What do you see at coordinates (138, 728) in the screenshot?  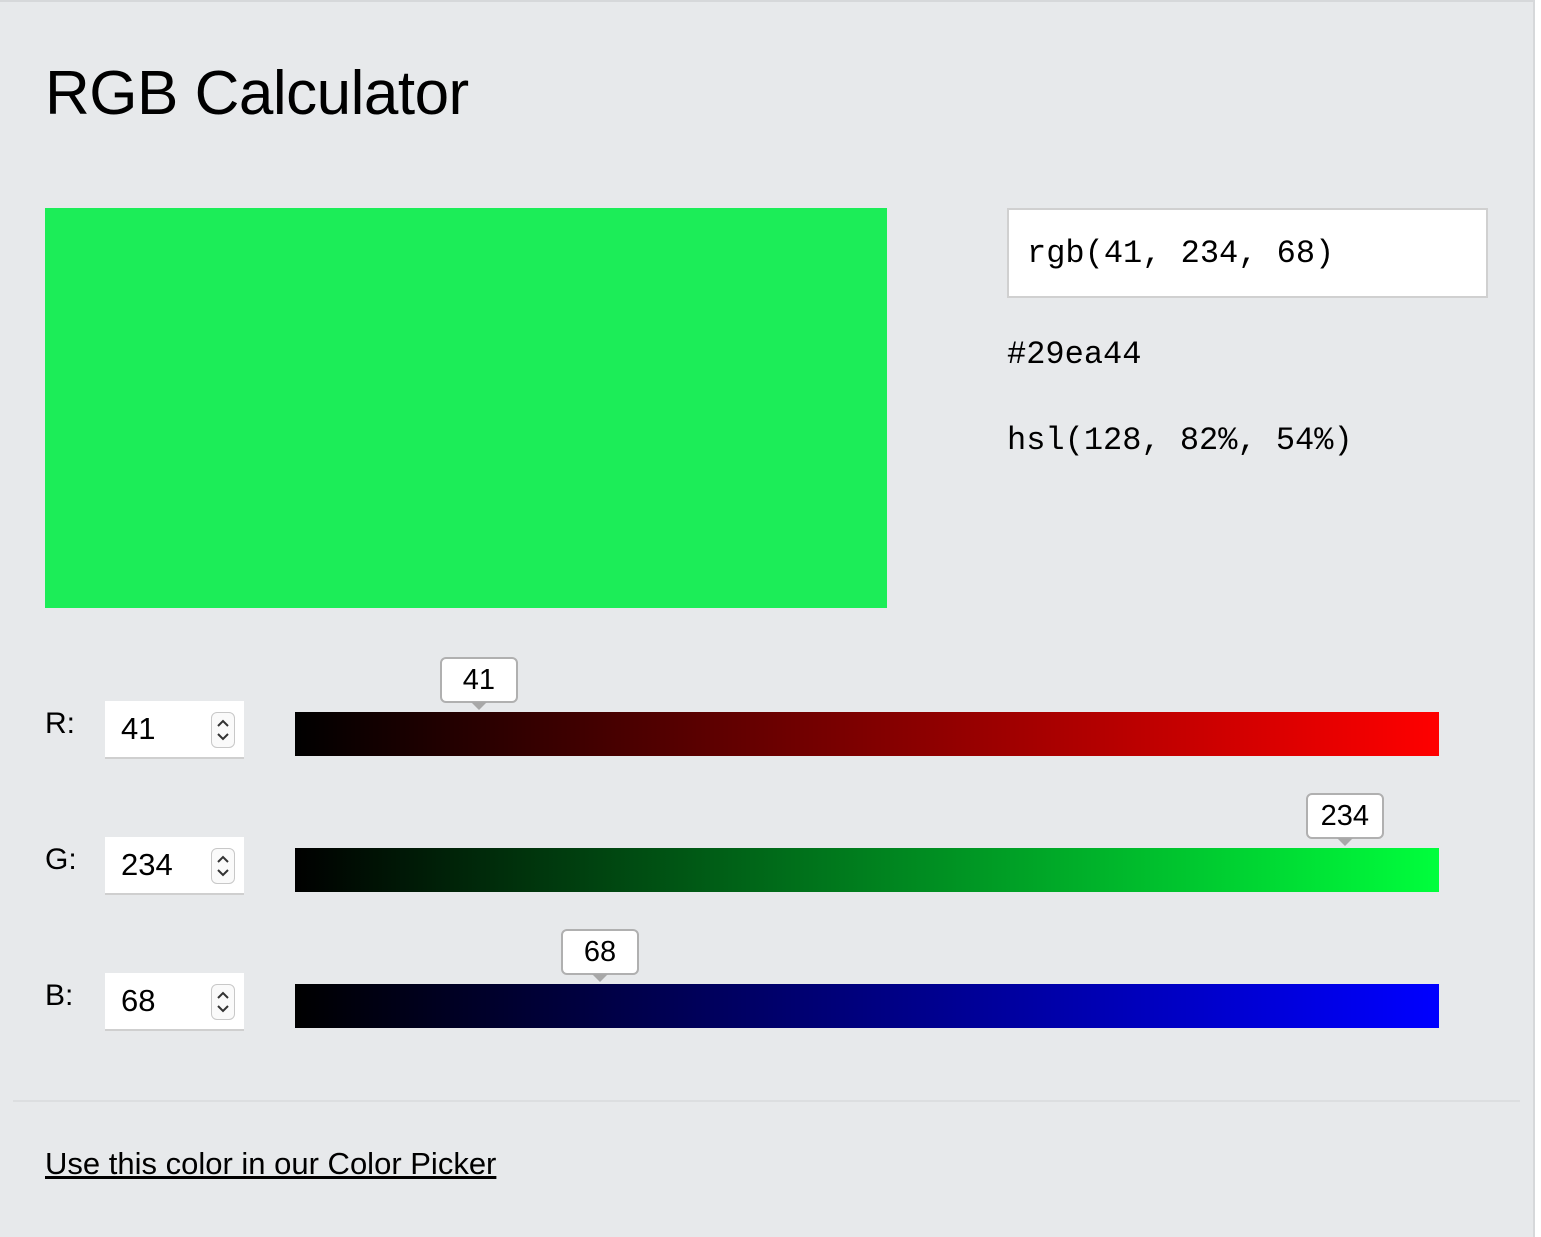 I see `red-number-value: 41` at bounding box center [138, 728].